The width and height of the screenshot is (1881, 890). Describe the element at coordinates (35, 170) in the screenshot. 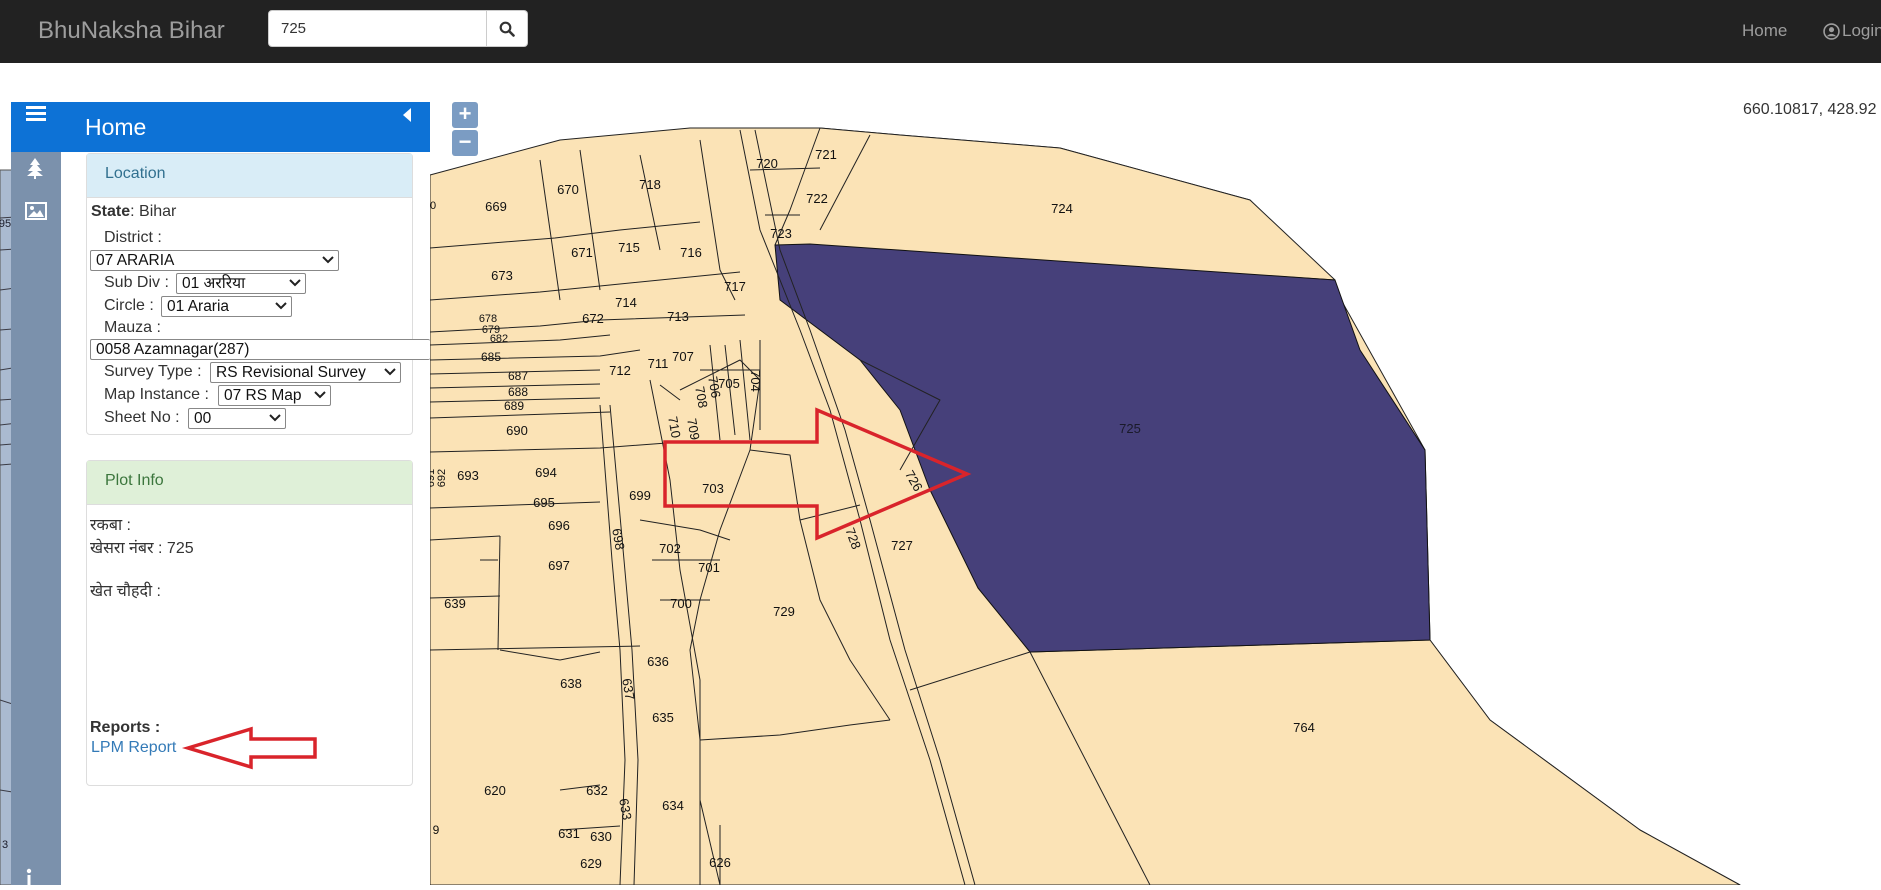

I see `tree-icon` at that location.